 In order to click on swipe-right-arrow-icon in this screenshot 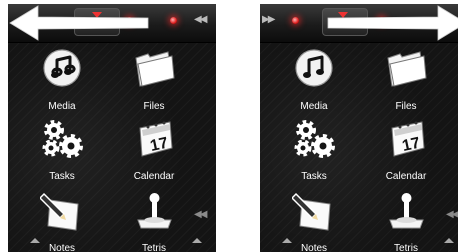, I will do `click(359, 23)`.